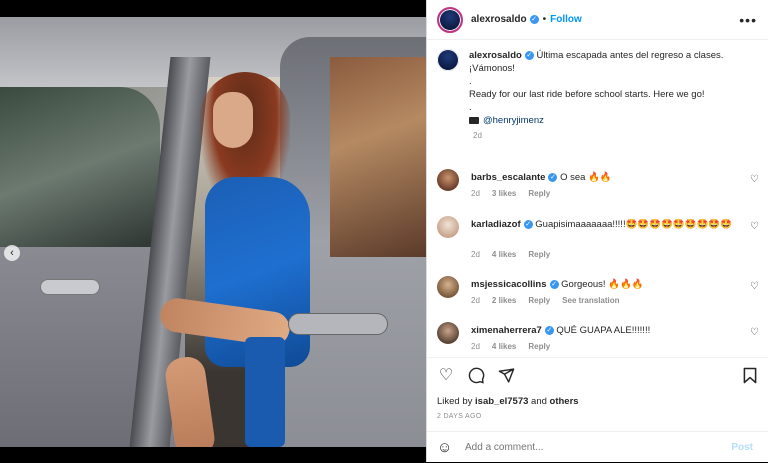 The width and height of the screenshot is (768, 463). What do you see at coordinates (602, 284) in the screenshot?
I see `comment-text: Gorgeous! 🔥🔥🔥` at bounding box center [602, 284].